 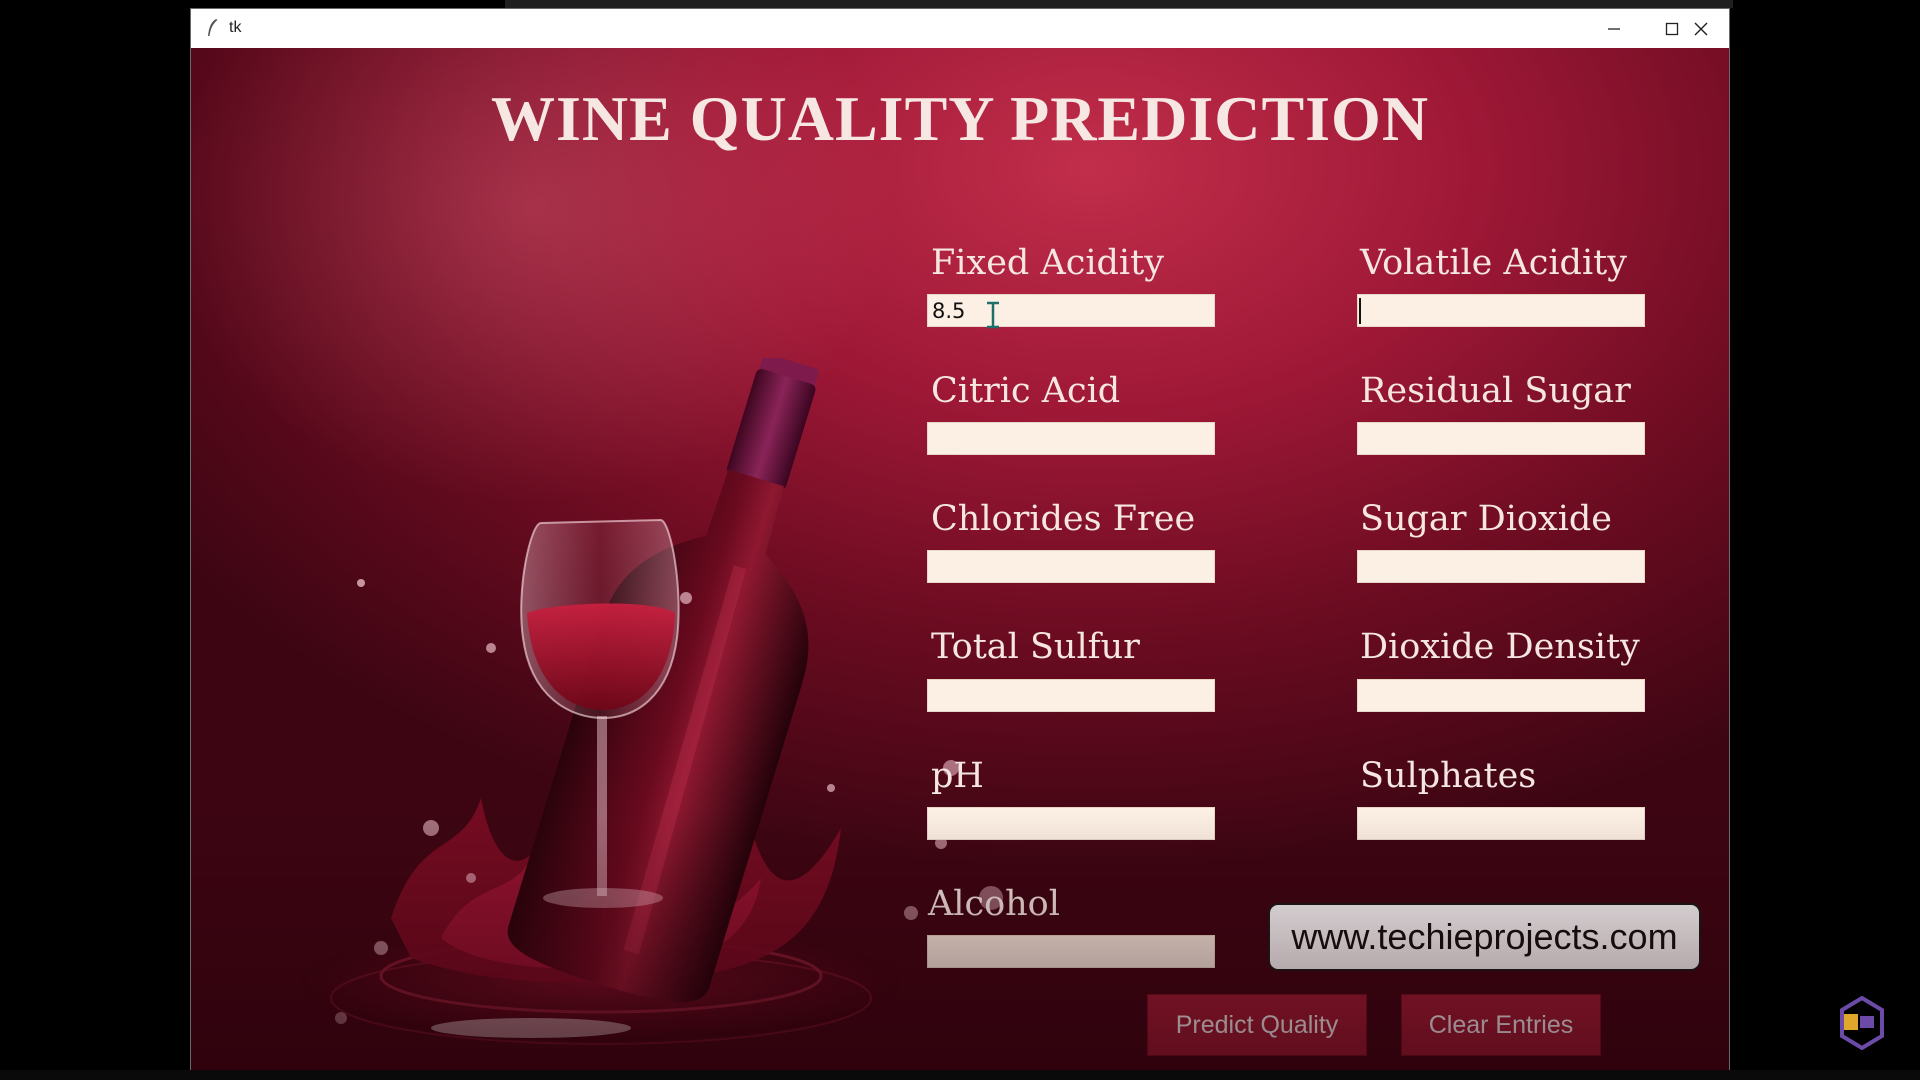 I want to click on residual-sugar-input, so click(x=1501, y=438).